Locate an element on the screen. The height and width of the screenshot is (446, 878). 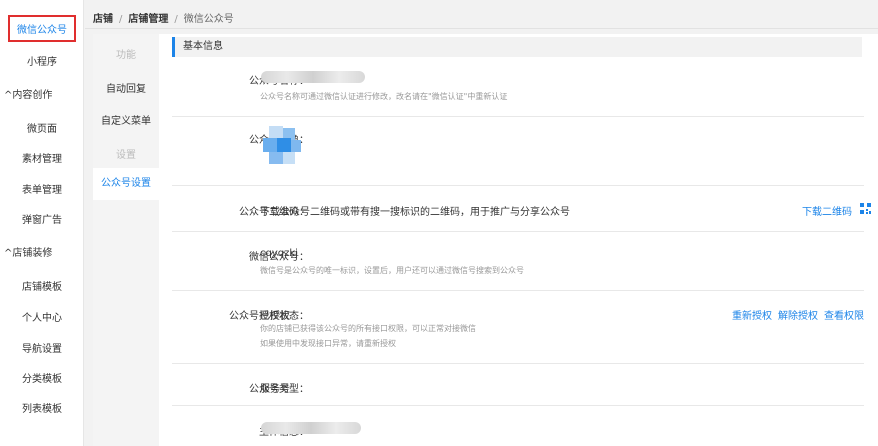
download-qr-link: 下载二维码 is located at coordinates (827, 210).